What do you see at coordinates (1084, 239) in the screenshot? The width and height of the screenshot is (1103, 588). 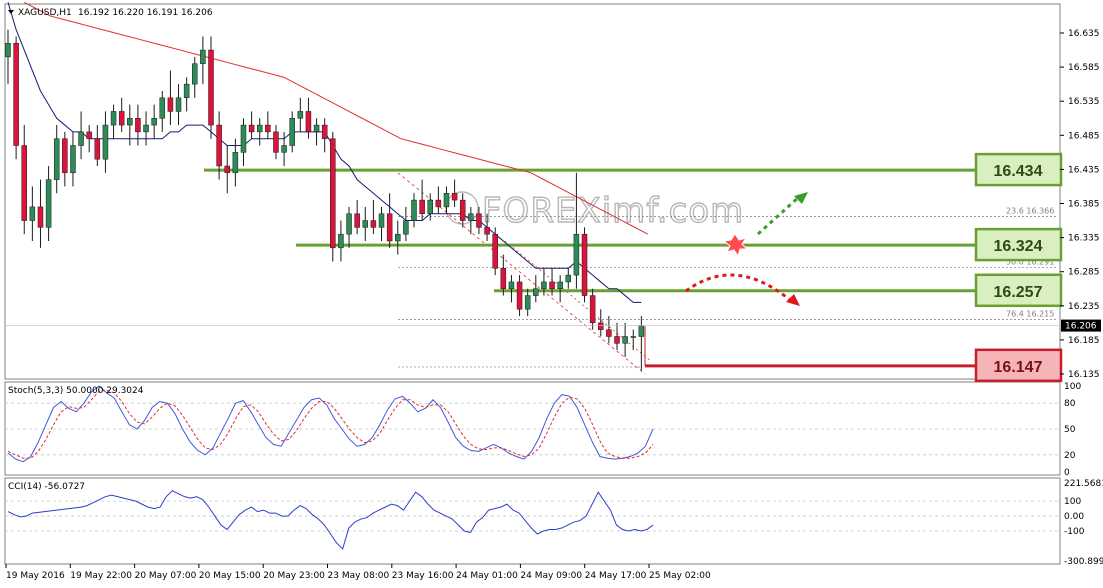 I see `price-tick-label: 16.335` at bounding box center [1084, 239].